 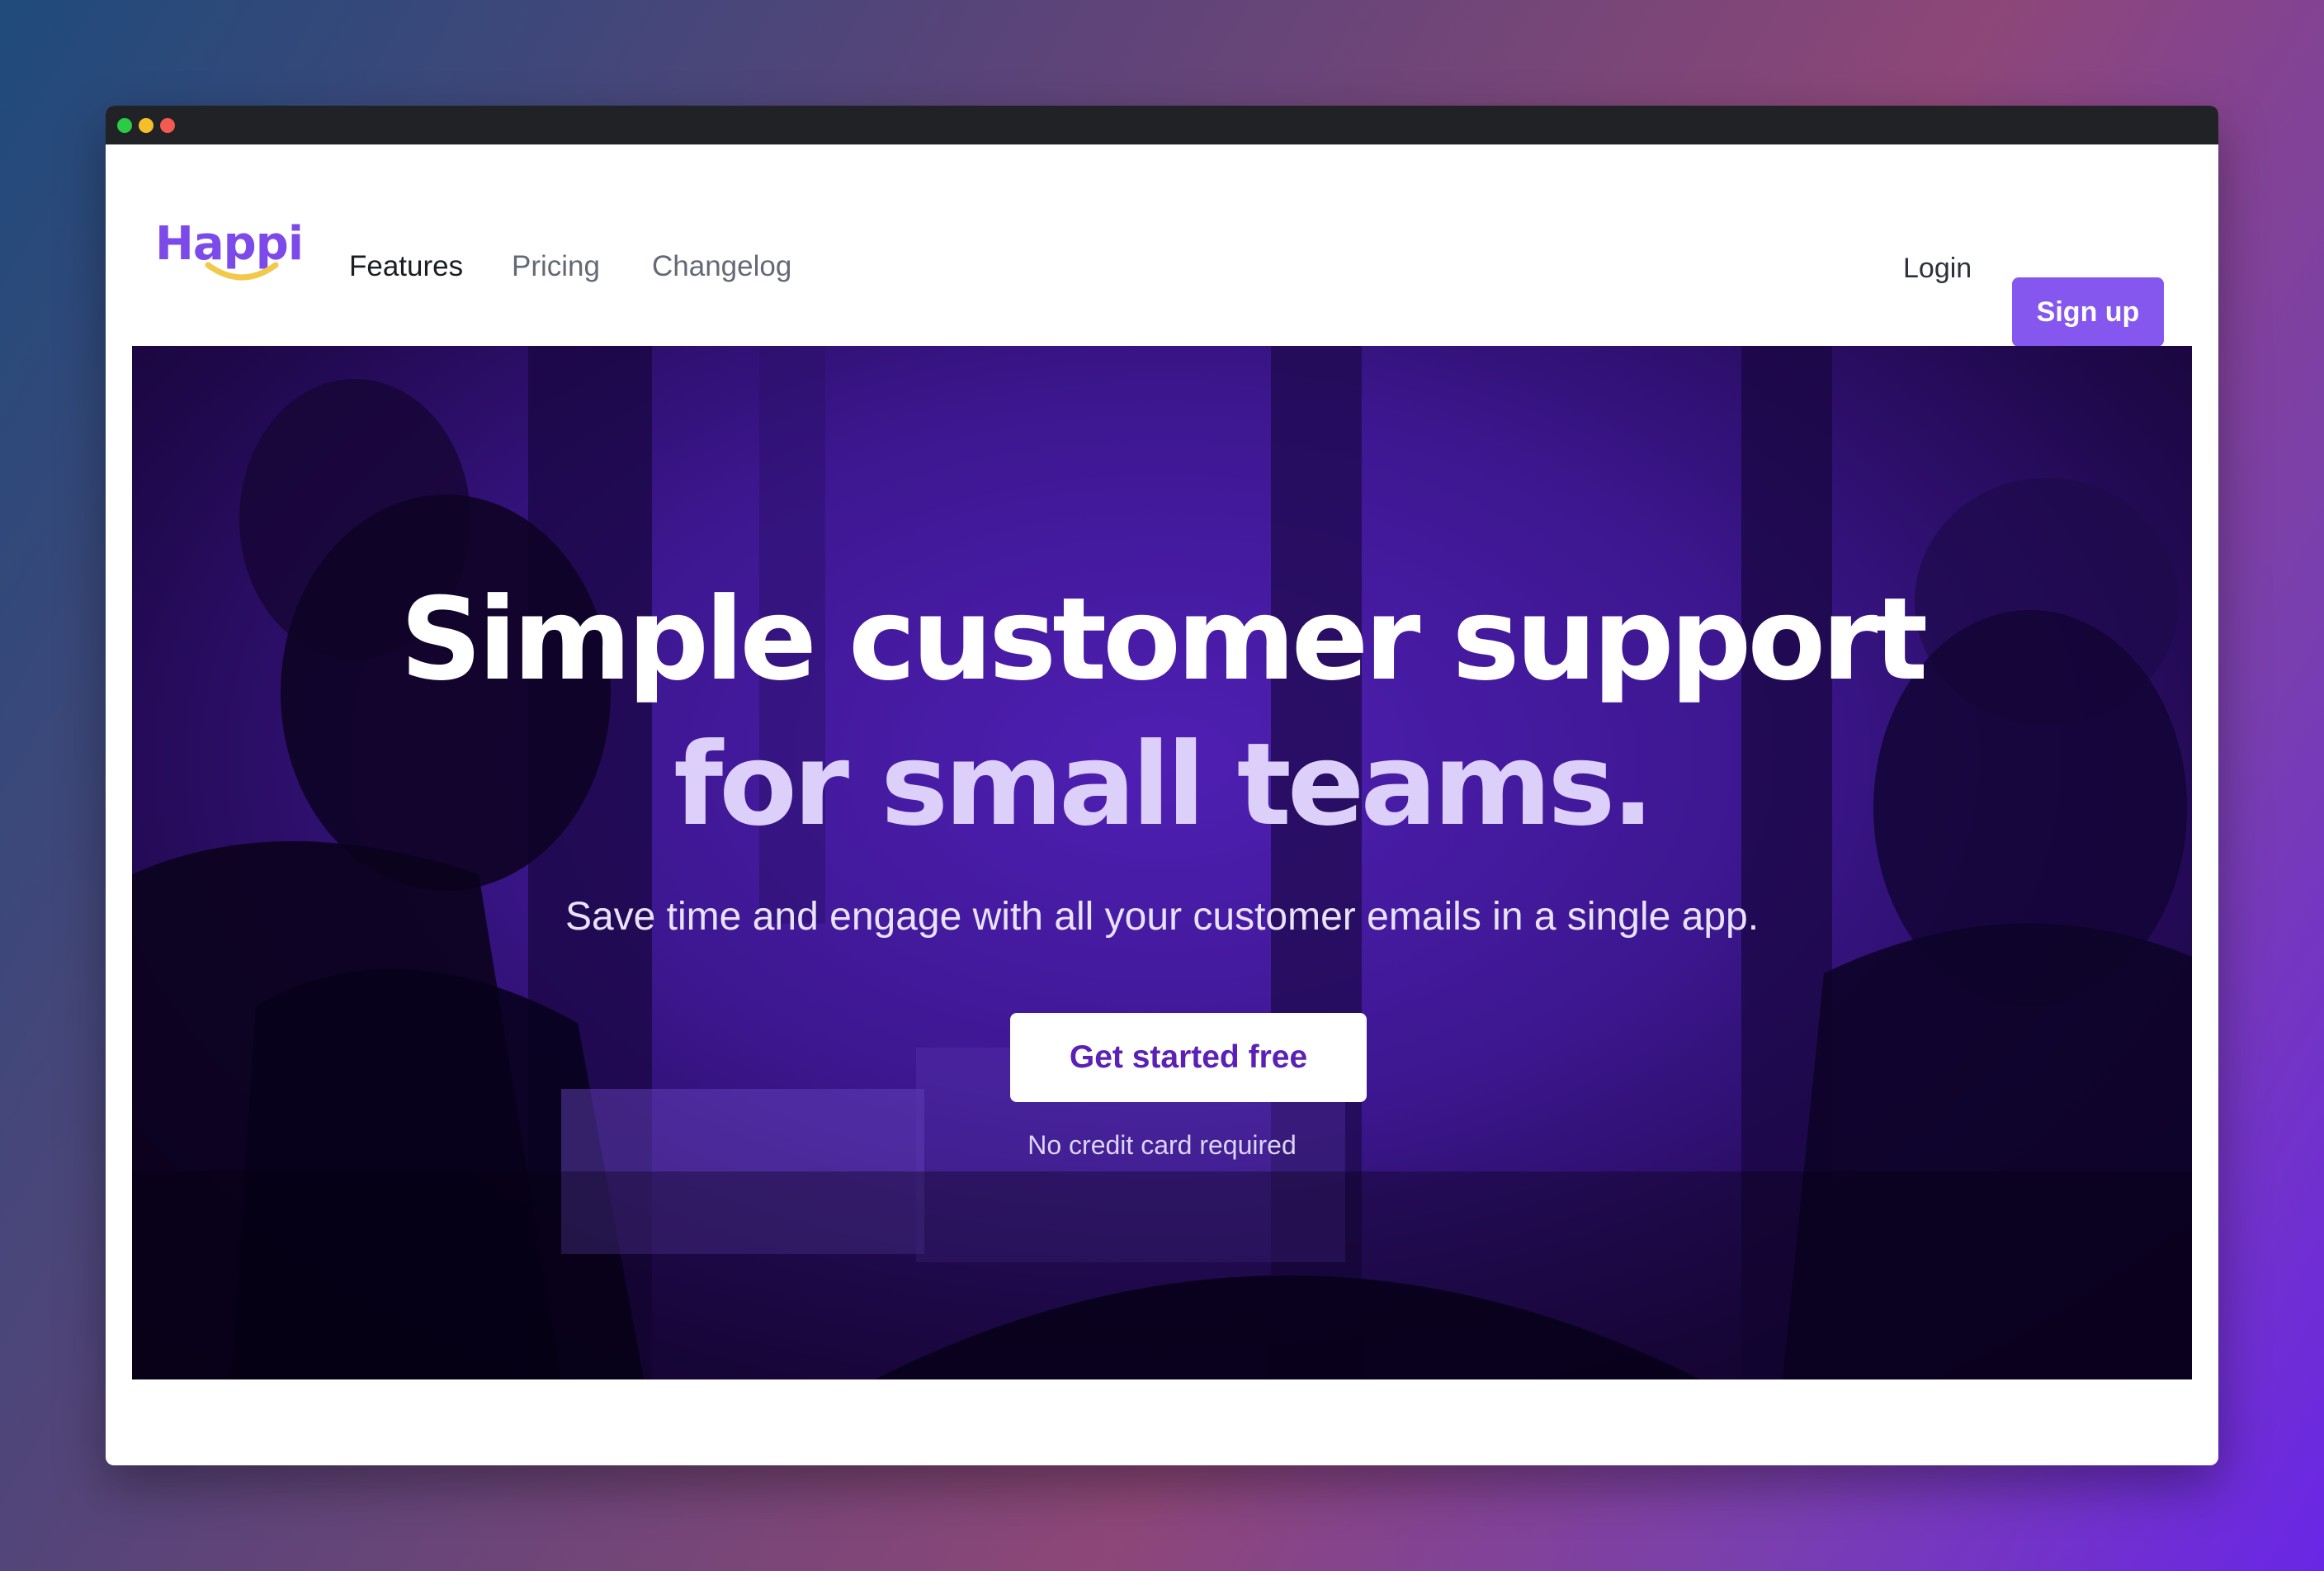 I want to click on signup-button: Sign up, so click(x=2088, y=312).